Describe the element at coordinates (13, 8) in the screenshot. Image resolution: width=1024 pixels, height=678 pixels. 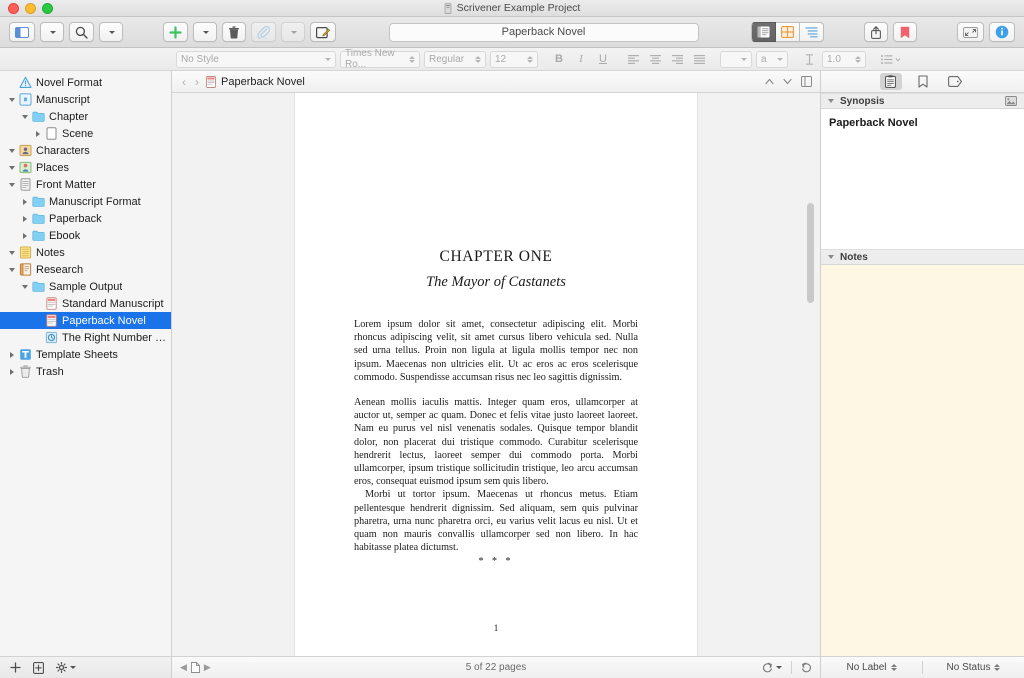
I see `close-window-button` at that location.